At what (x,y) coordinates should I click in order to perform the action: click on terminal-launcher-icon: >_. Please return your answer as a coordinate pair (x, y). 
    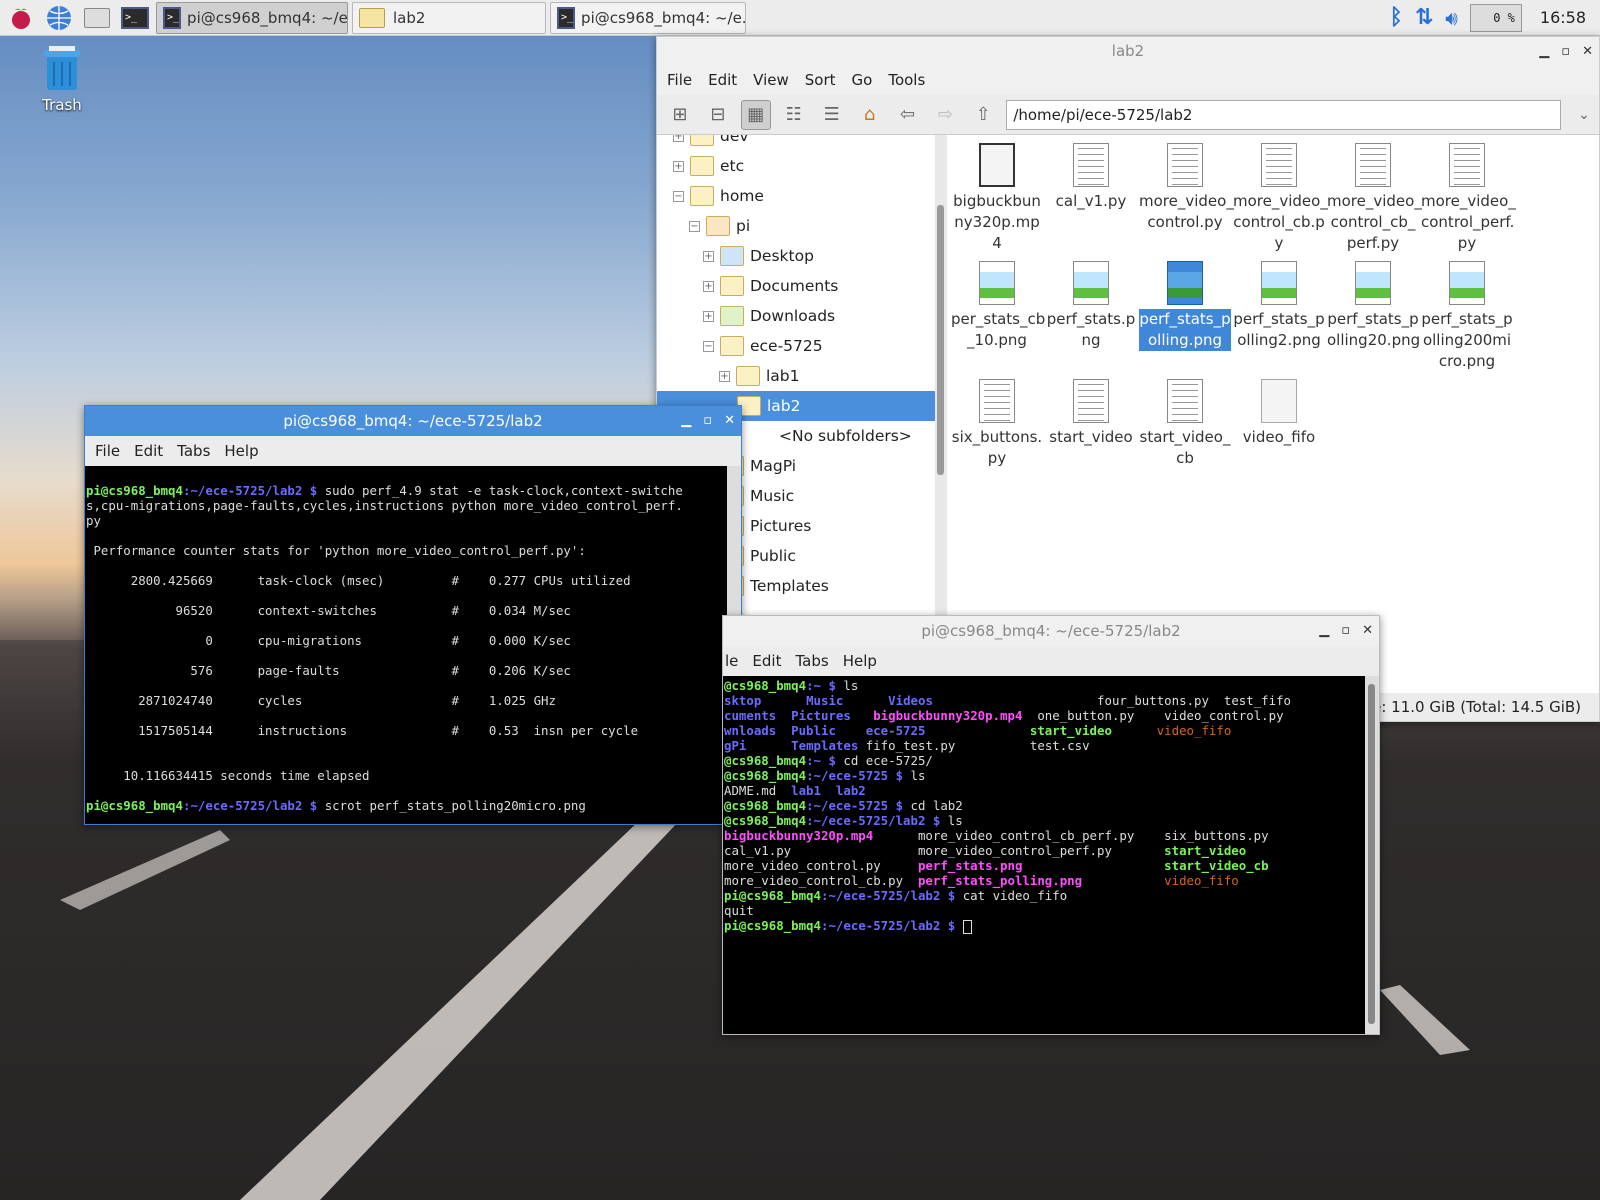
    Looking at the image, I should click on (135, 18).